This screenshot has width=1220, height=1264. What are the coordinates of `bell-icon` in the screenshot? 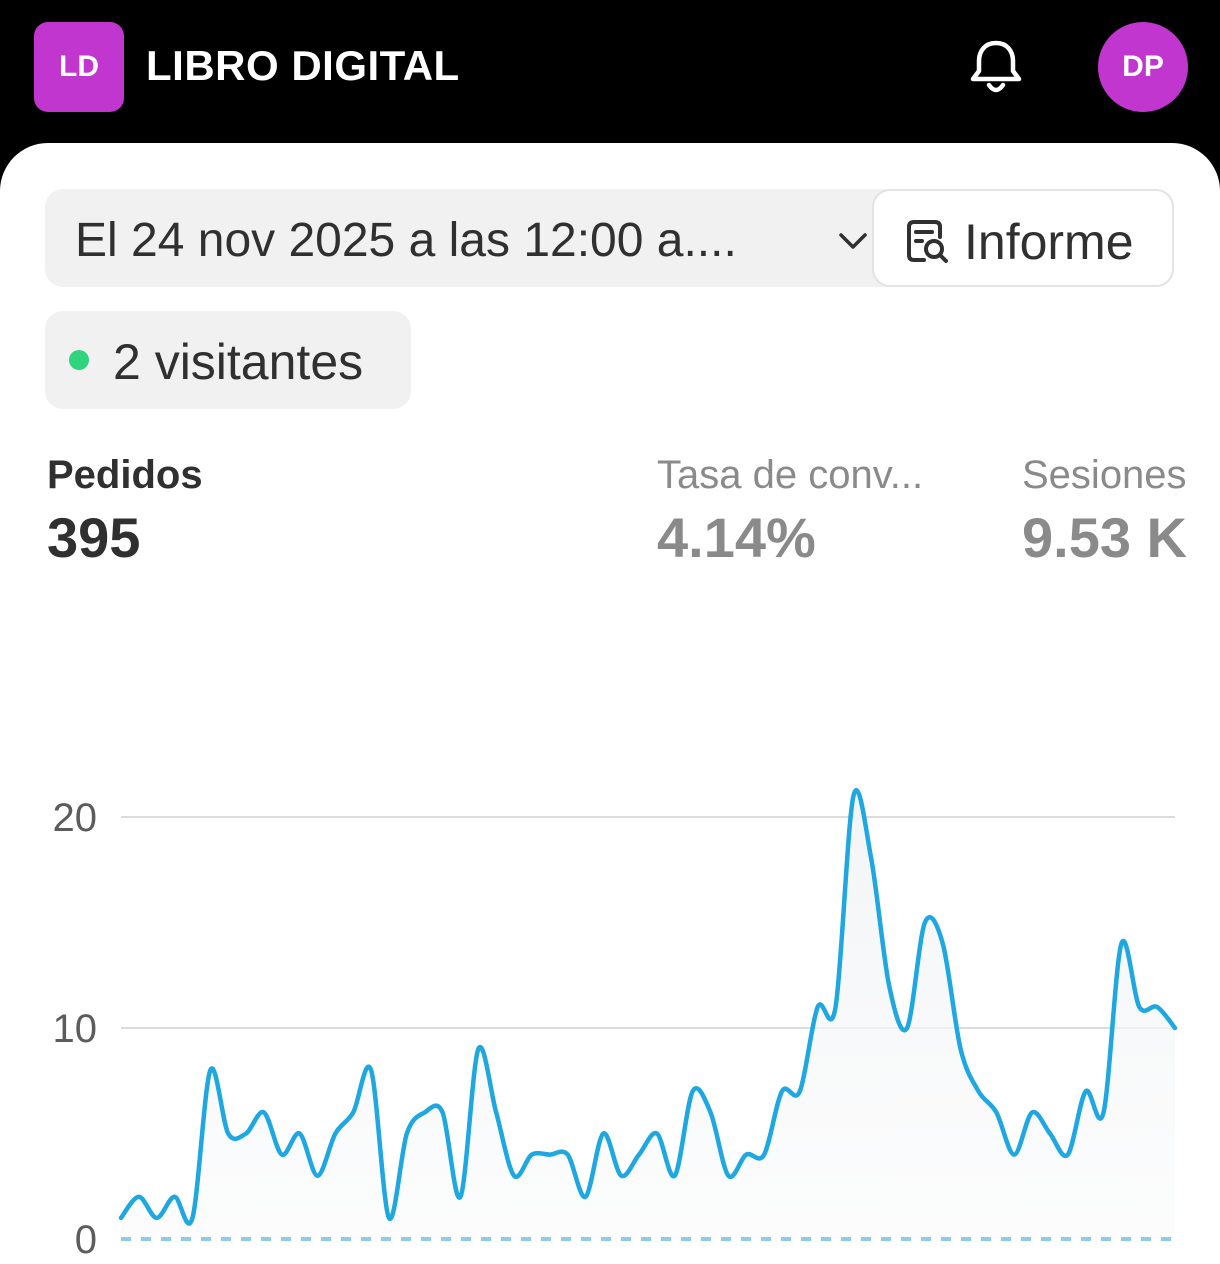 It's located at (996, 68).